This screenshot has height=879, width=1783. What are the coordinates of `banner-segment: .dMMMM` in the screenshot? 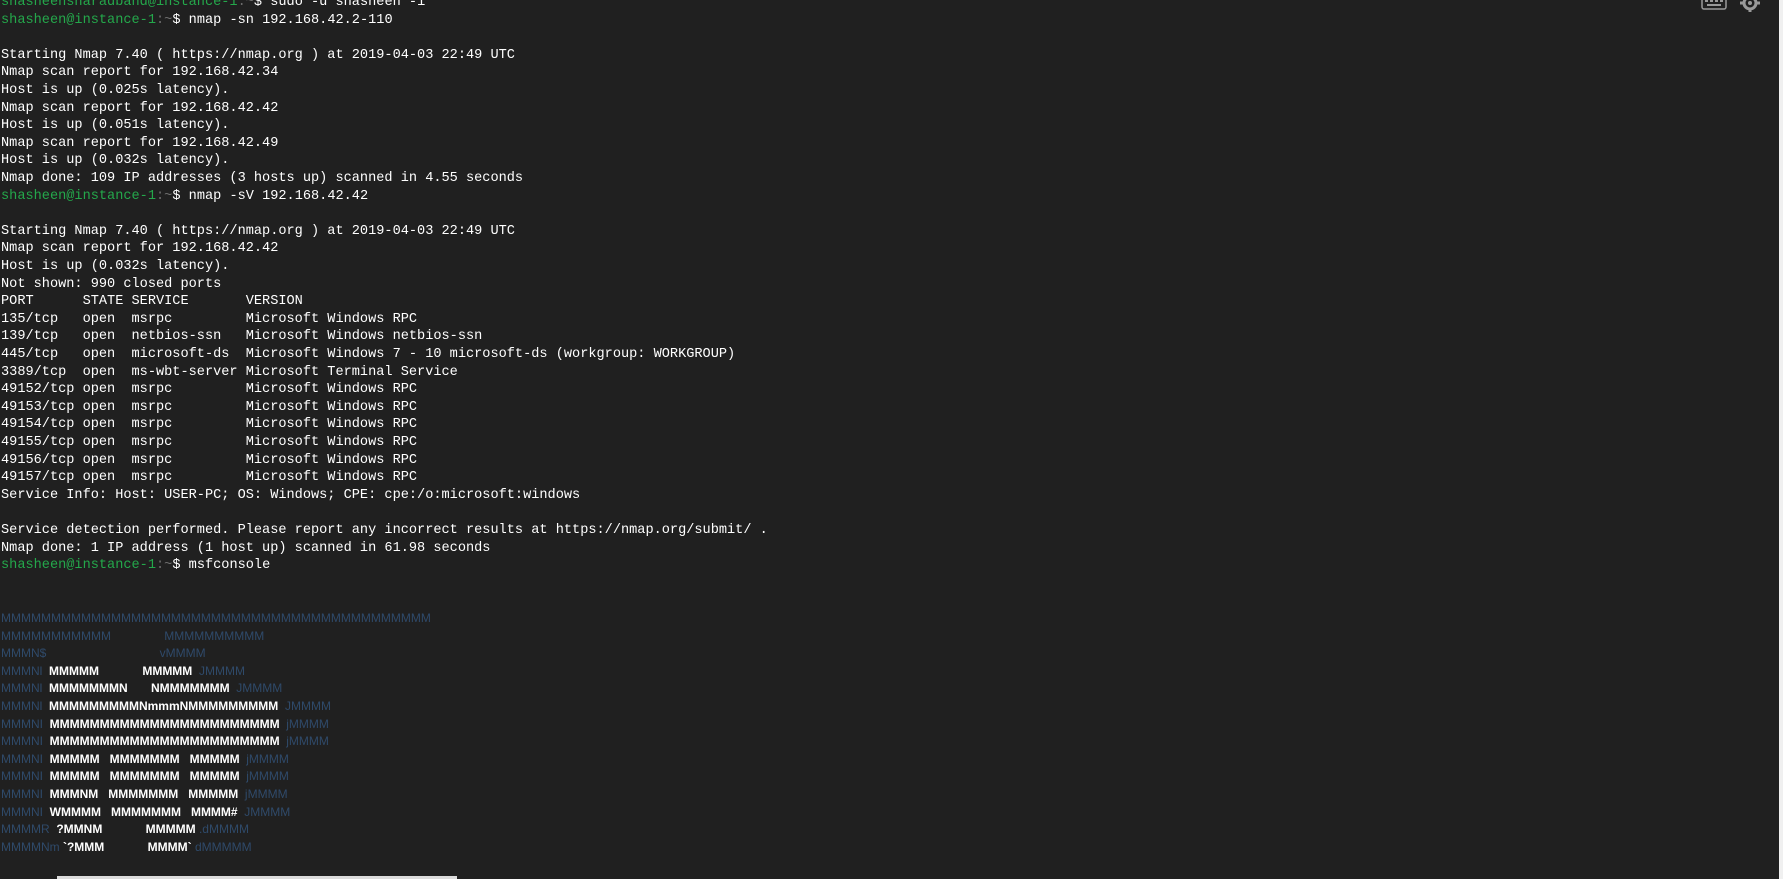 It's located at (222, 829).